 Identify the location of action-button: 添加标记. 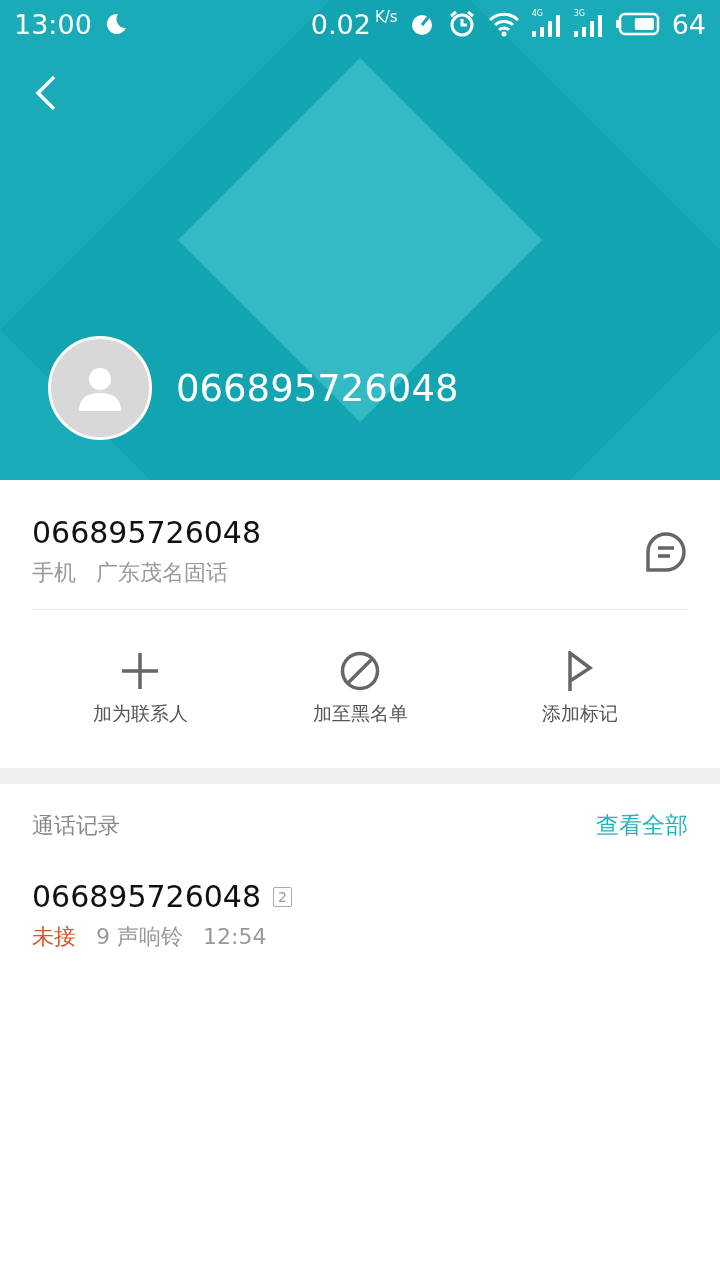
(580, 689).